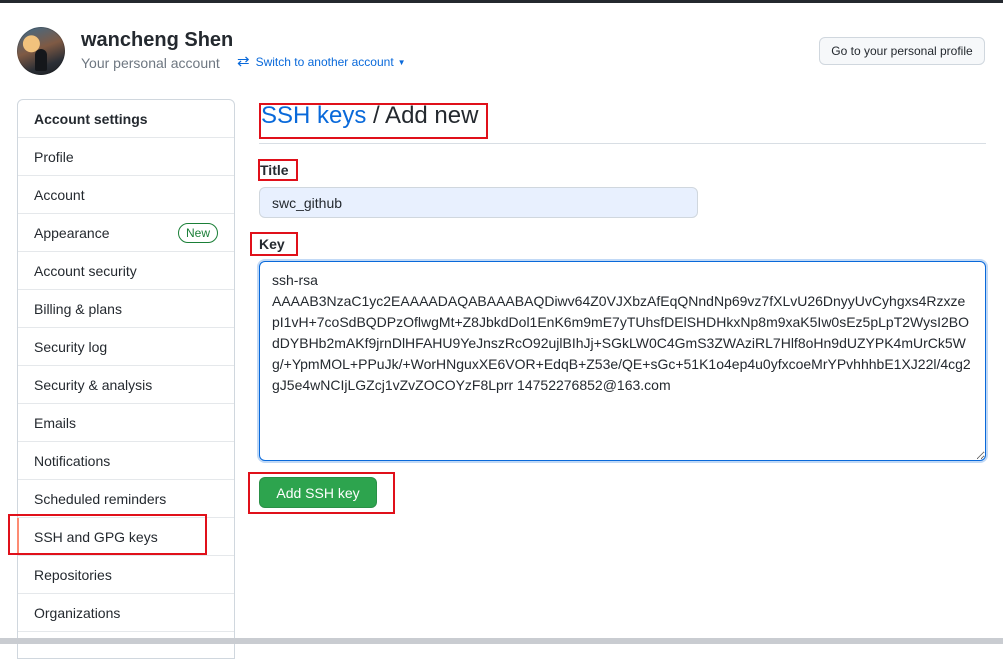 This screenshot has width=1003, height=659. I want to click on sidebar-item-organizations: Organizations, so click(126, 613).